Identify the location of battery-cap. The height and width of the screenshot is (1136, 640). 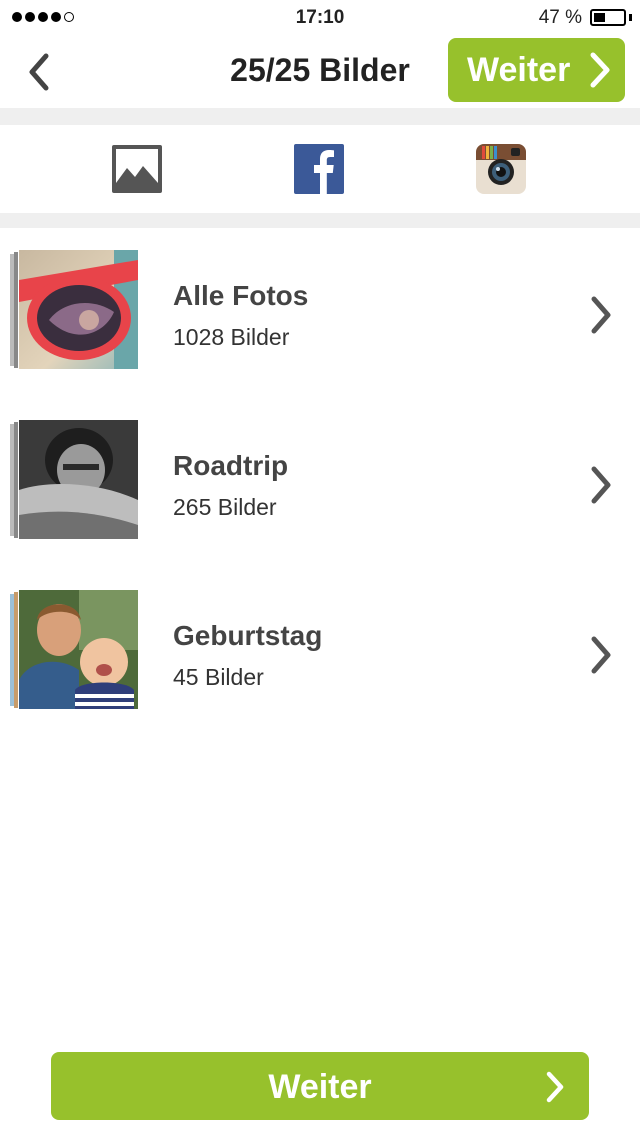
(630, 17).